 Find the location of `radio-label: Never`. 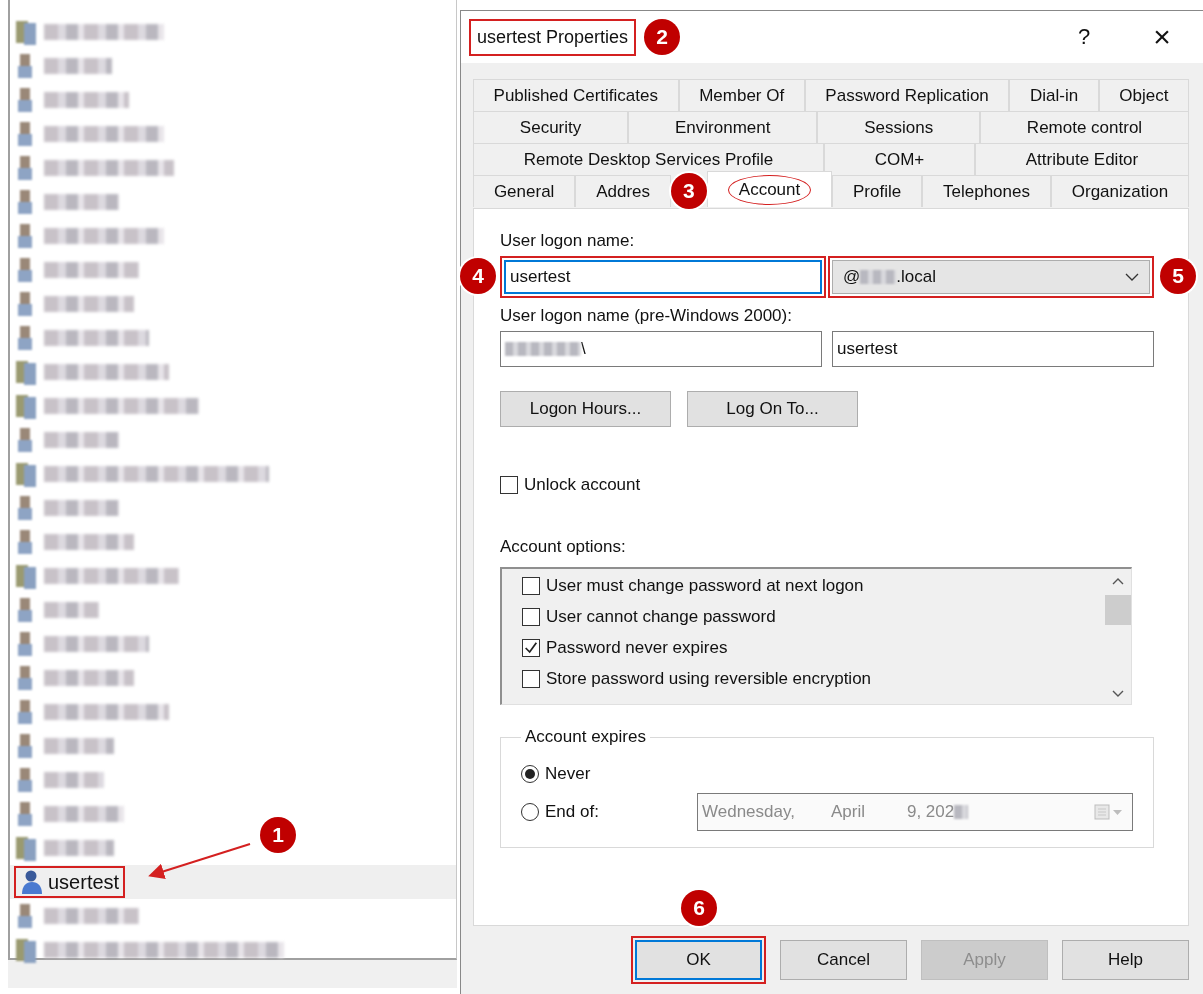

radio-label: Never is located at coordinates (568, 774).